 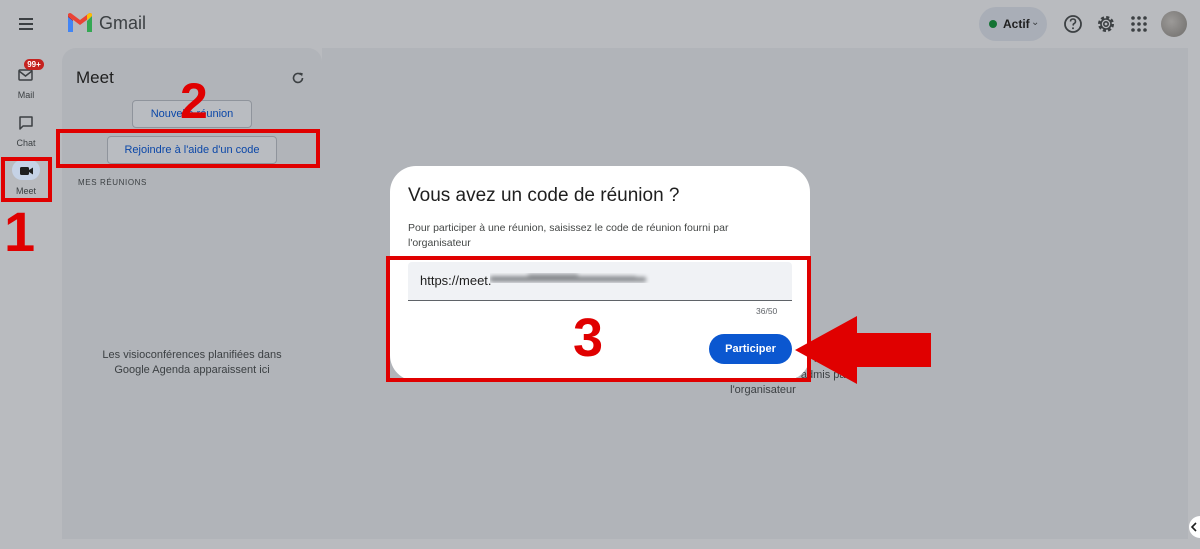 I want to click on unread-badge: 99+, so click(x=34, y=64).